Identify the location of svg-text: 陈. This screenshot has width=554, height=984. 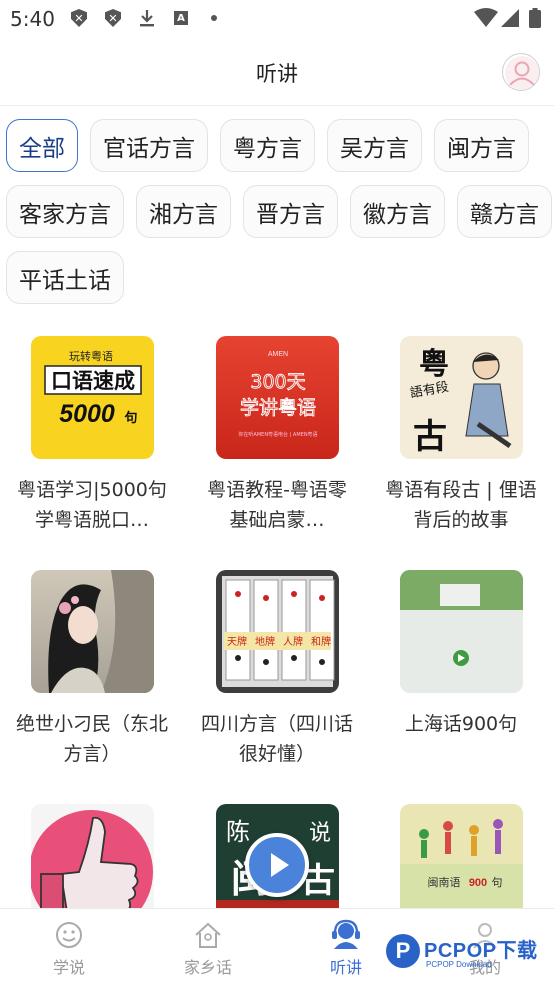
(238, 832).